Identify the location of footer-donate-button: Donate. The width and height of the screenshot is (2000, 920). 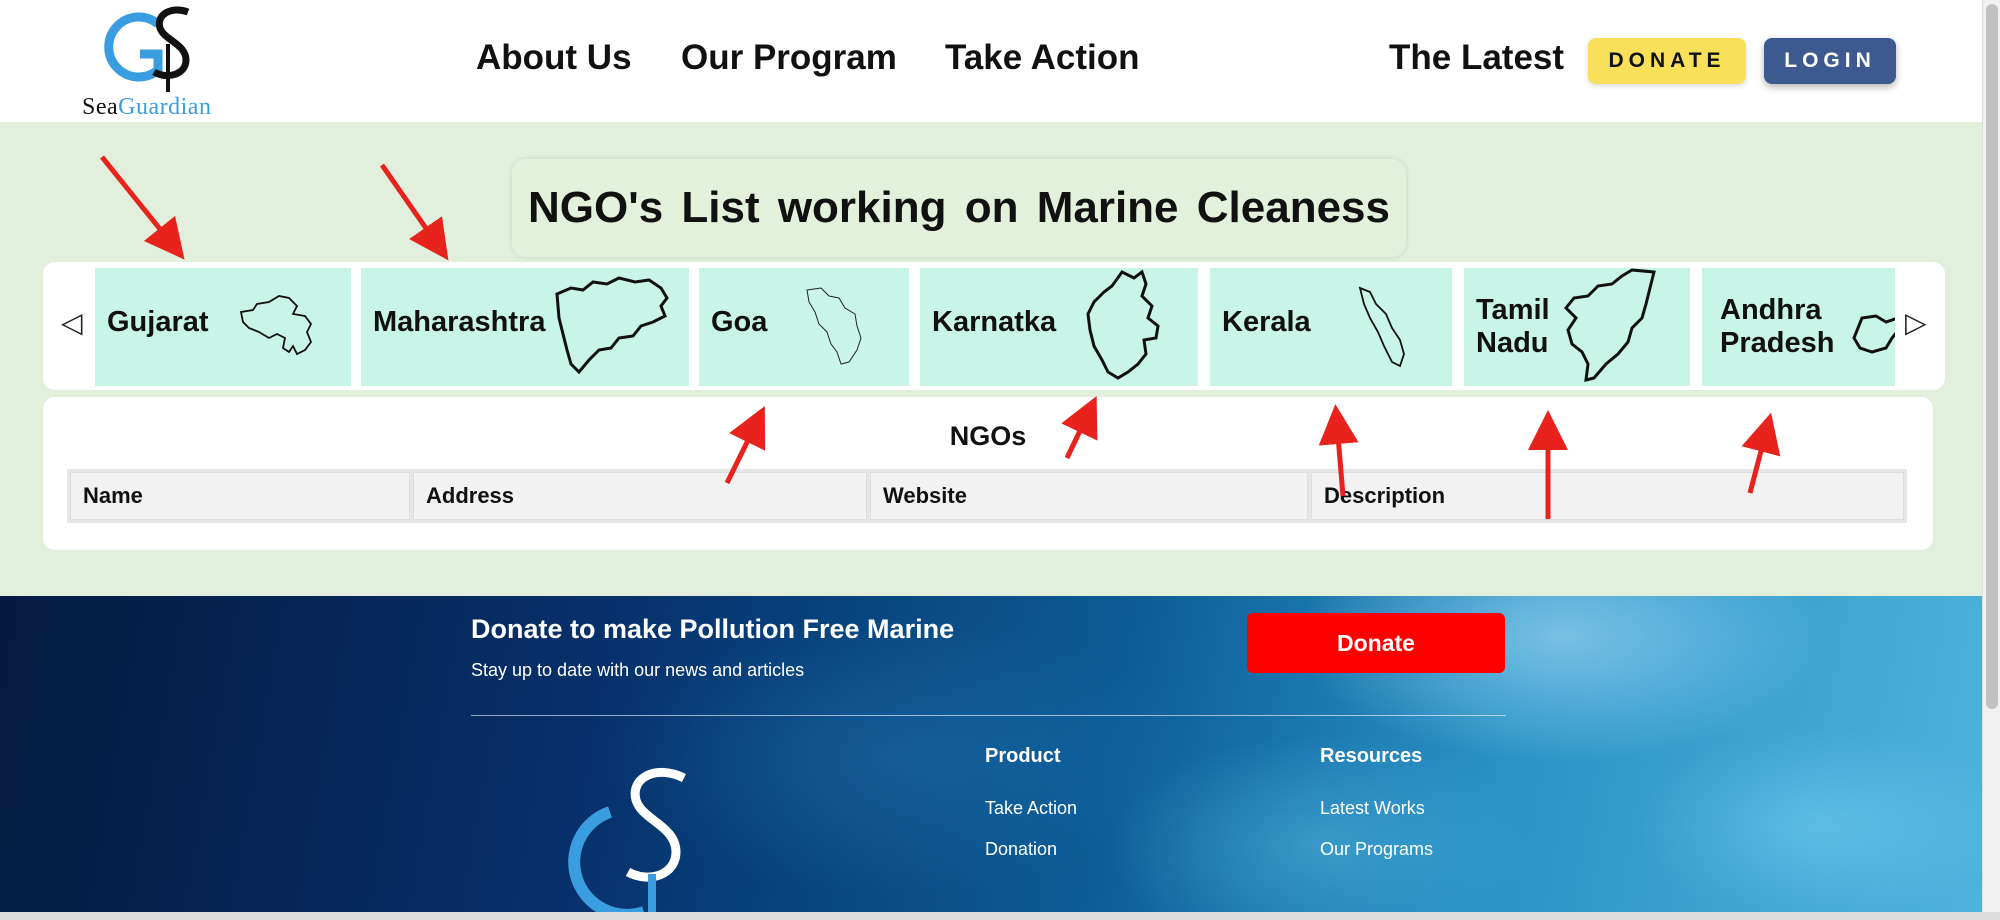
(1376, 643).